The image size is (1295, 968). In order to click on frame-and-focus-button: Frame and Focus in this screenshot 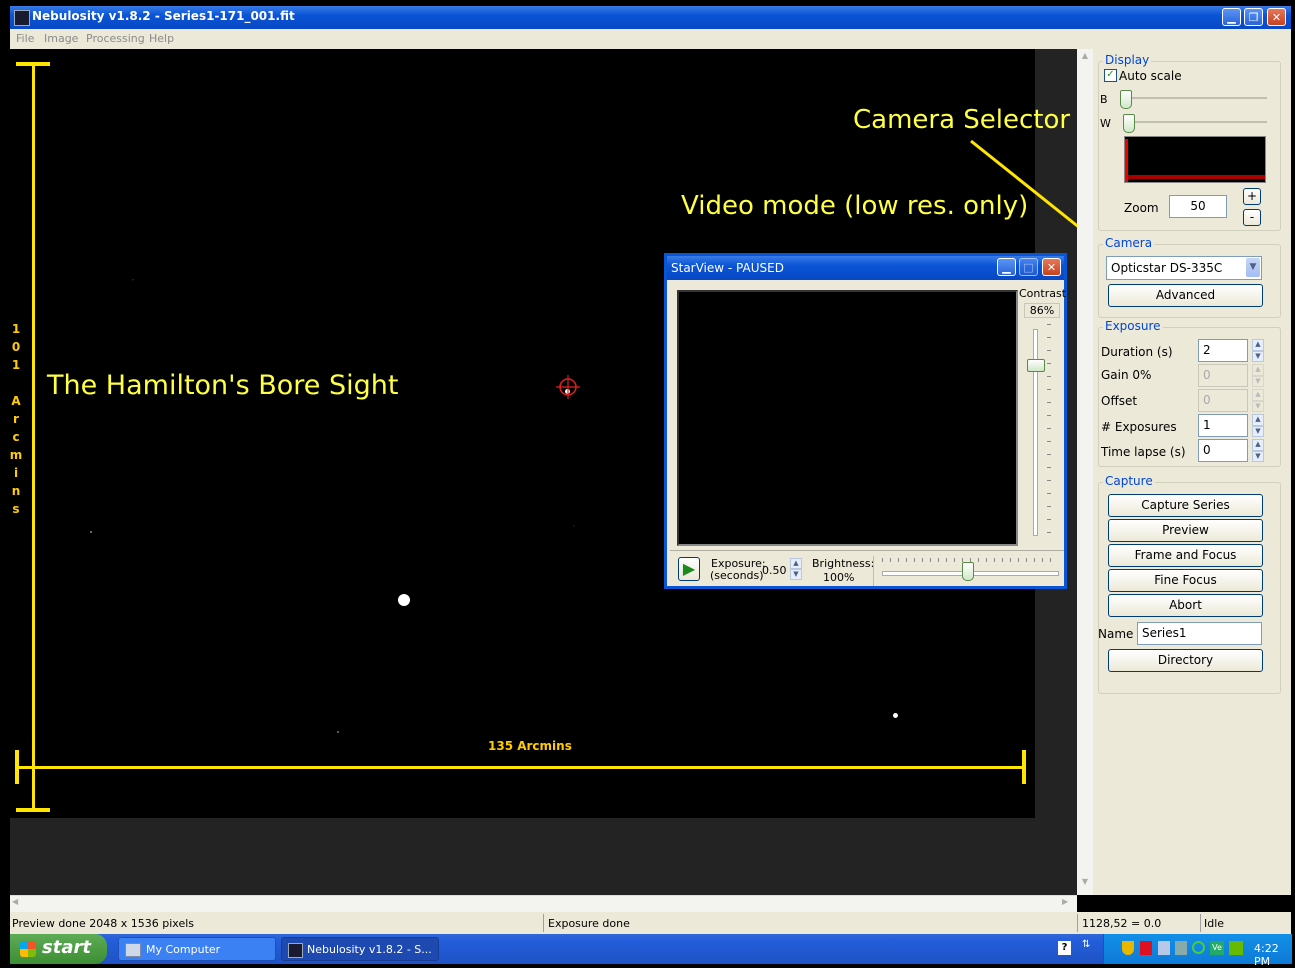, I will do `click(1185, 555)`.